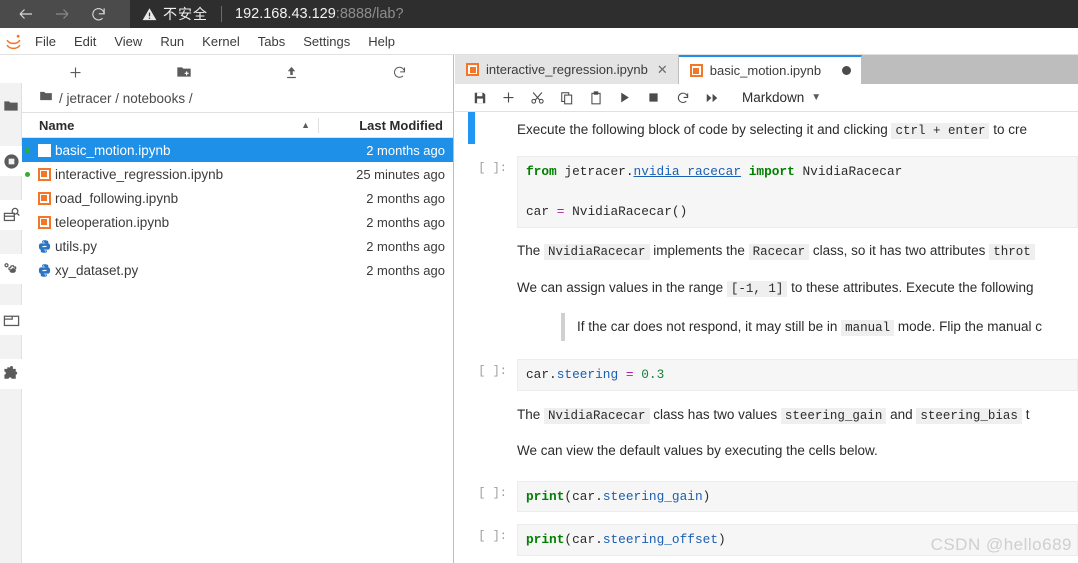 The height and width of the screenshot is (563, 1078). What do you see at coordinates (98, 14) in the screenshot?
I see `reload-icon` at bounding box center [98, 14].